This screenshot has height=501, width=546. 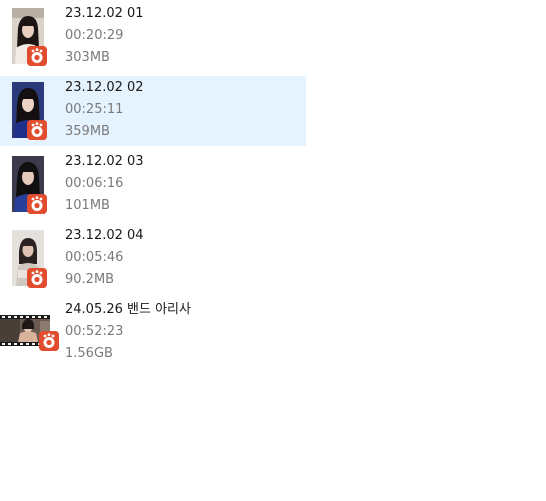 I want to click on file-duration: 00:06:16, so click(x=94, y=183).